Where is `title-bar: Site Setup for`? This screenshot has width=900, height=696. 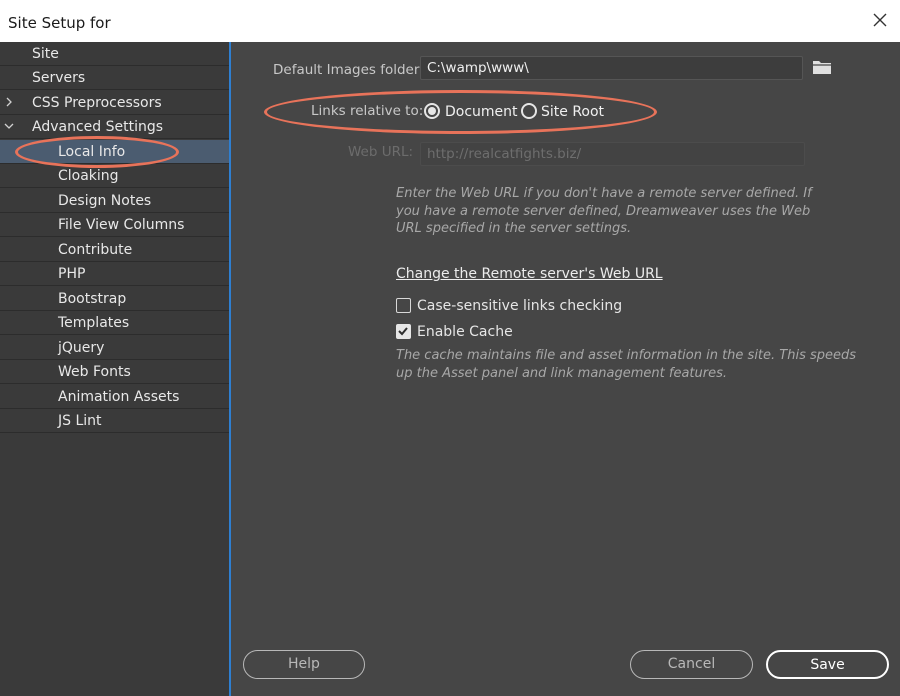
title-bar: Site Setup for is located at coordinates (450, 21).